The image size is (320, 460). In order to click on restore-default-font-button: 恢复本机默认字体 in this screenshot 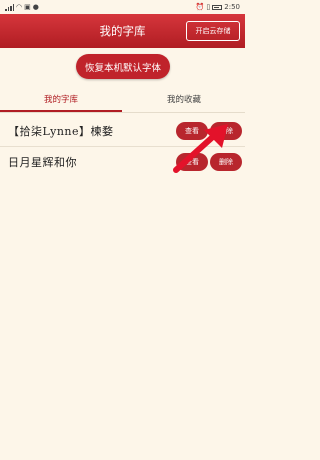, I will do `click(123, 66)`.